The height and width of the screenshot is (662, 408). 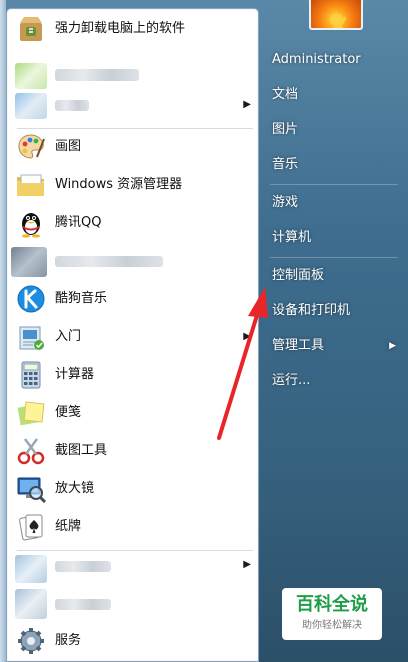 What do you see at coordinates (68, 146) in the screenshot?
I see `program-label: 画图` at bounding box center [68, 146].